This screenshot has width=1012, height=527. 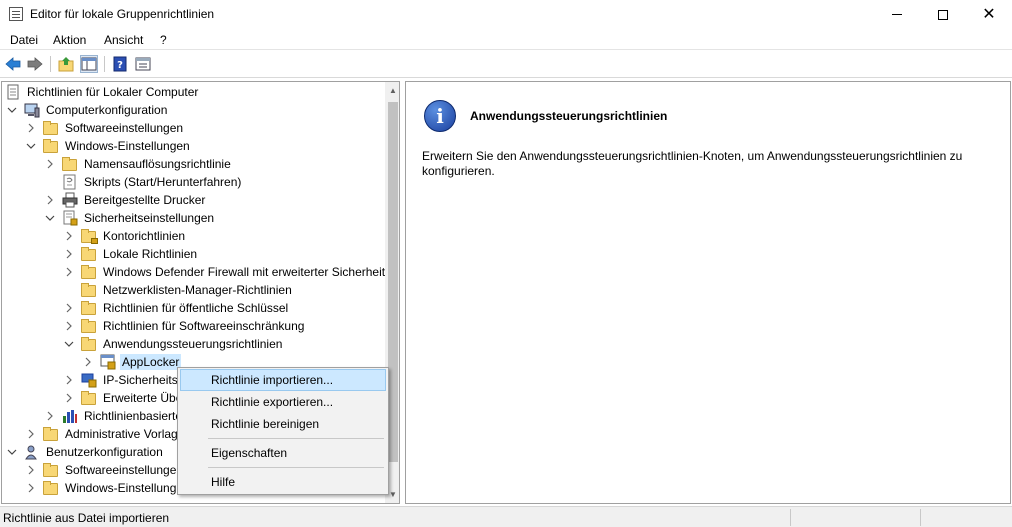 I want to click on tree-node-local-policies: Lokale Richtlinien, so click(x=131, y=254).